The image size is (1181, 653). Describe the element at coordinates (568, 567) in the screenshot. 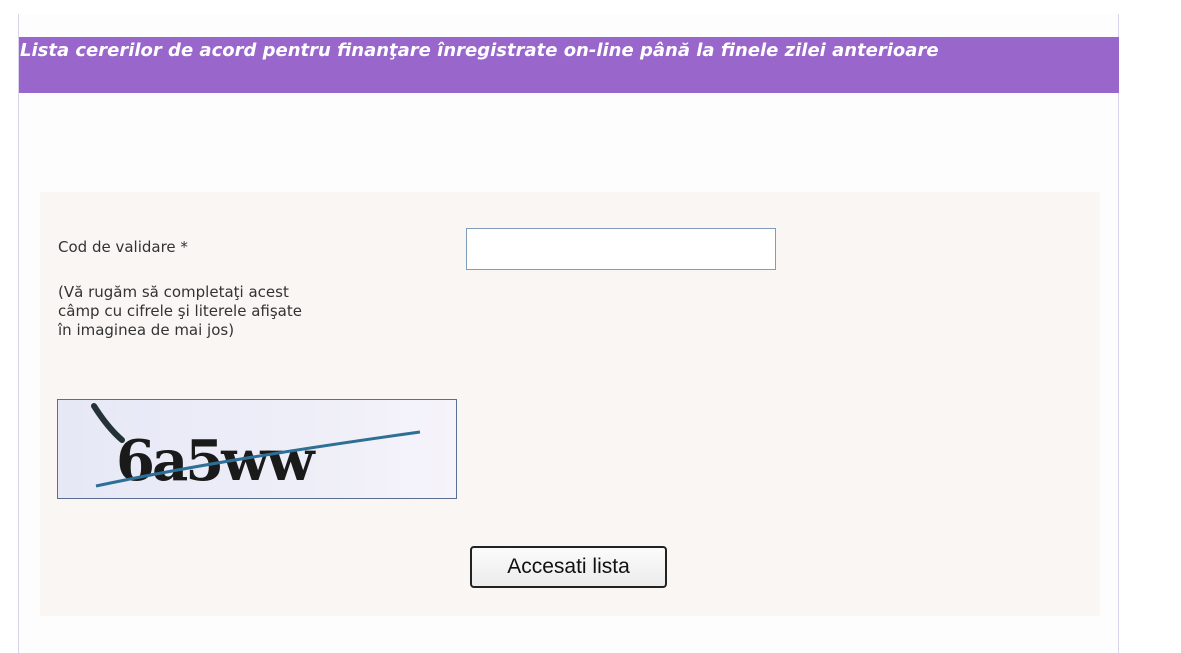

I see `access-list-button: Accesati lista` at that location.